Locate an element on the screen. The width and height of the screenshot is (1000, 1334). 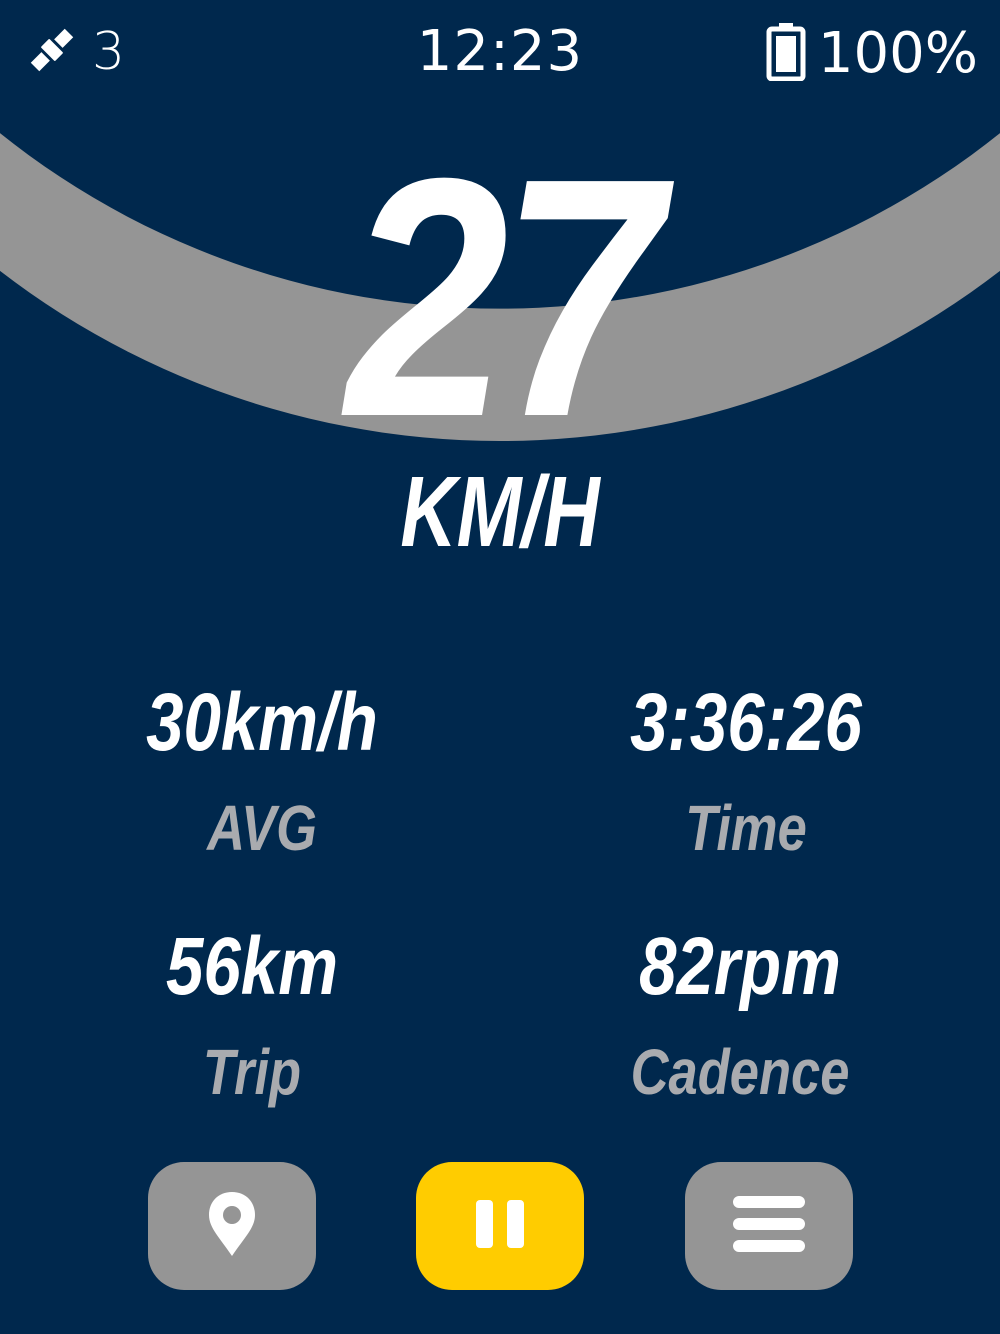
metric-label: Cadence is located at coordinates (740, 1072).